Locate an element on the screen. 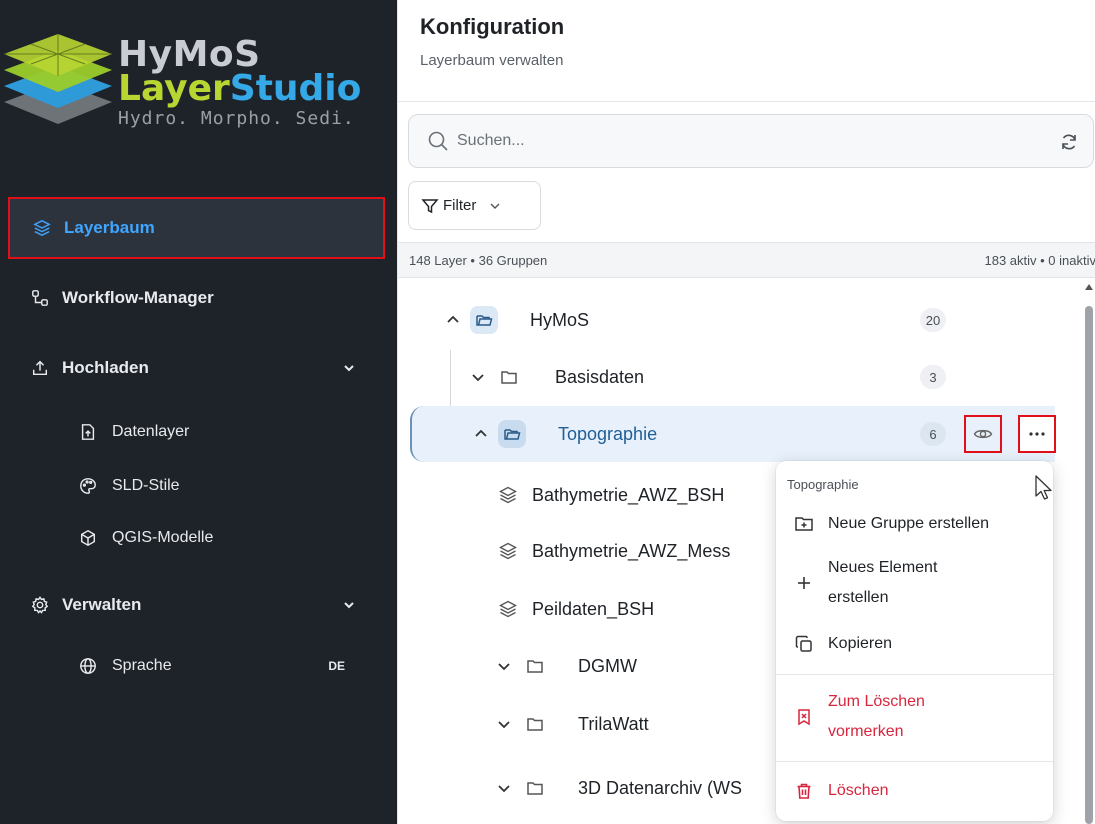 This screenshot has height=824, width=1095. filter-button: Filter is located at coordinates (474, 205).